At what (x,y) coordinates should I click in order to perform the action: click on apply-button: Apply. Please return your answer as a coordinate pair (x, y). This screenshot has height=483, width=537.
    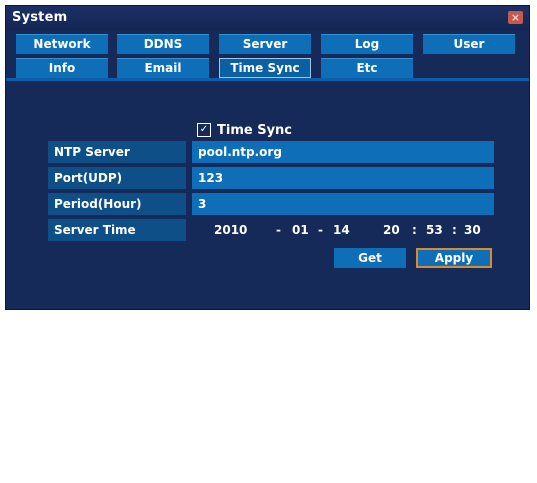
    Looking at the image, I should click on (454, 258).